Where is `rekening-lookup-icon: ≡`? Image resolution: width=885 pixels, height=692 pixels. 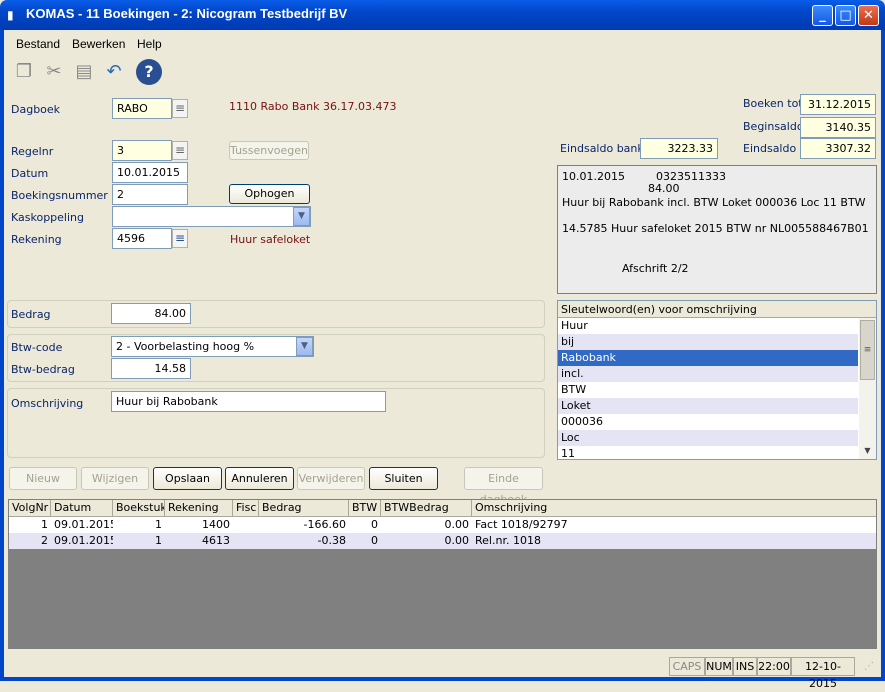 rekening-lookup-icon: ≡ is located at coordinates (180, 238).